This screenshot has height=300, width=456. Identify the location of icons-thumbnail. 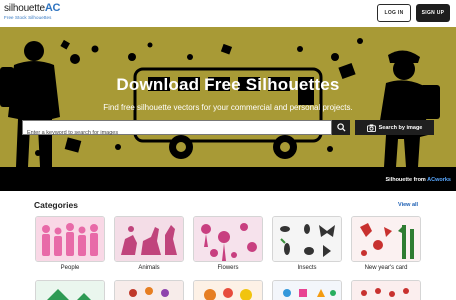
(307, 290).